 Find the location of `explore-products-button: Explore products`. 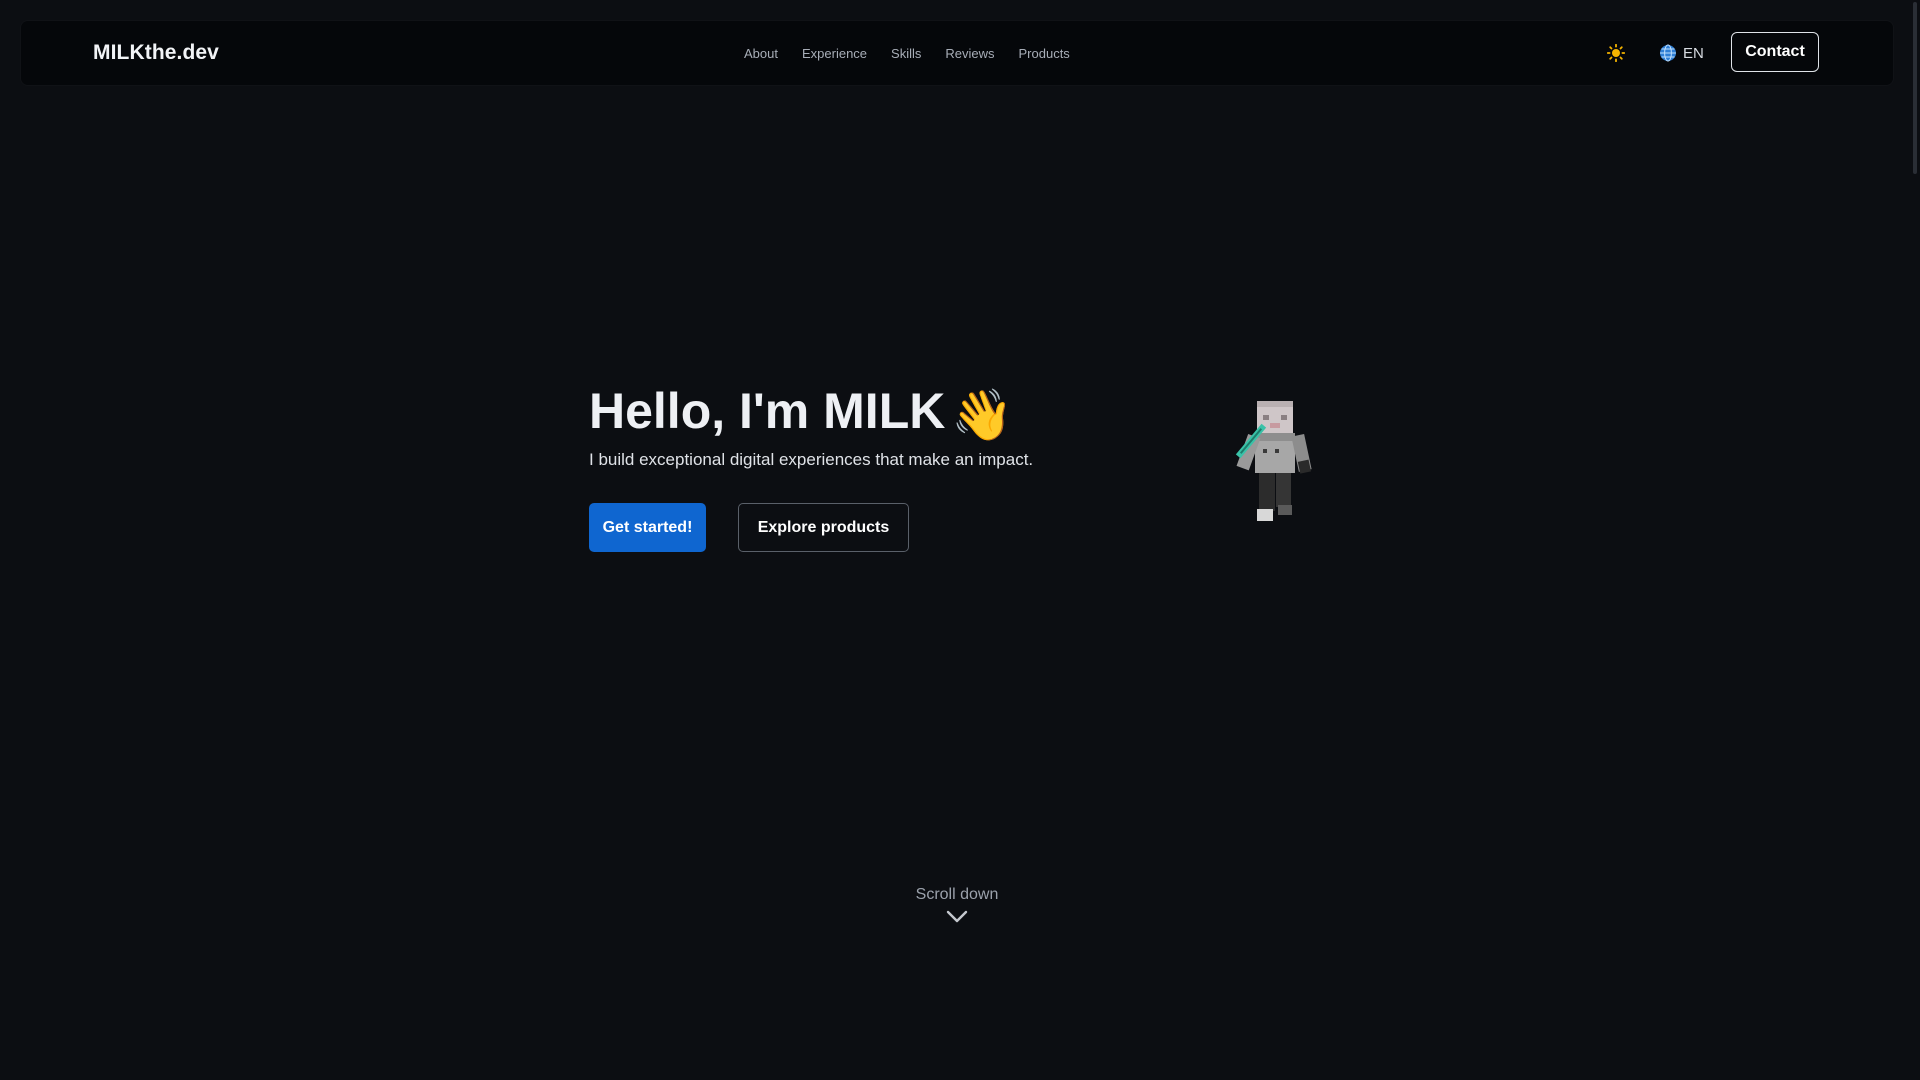

explore-products-button: Explore products is located at coordinates (823, 527).